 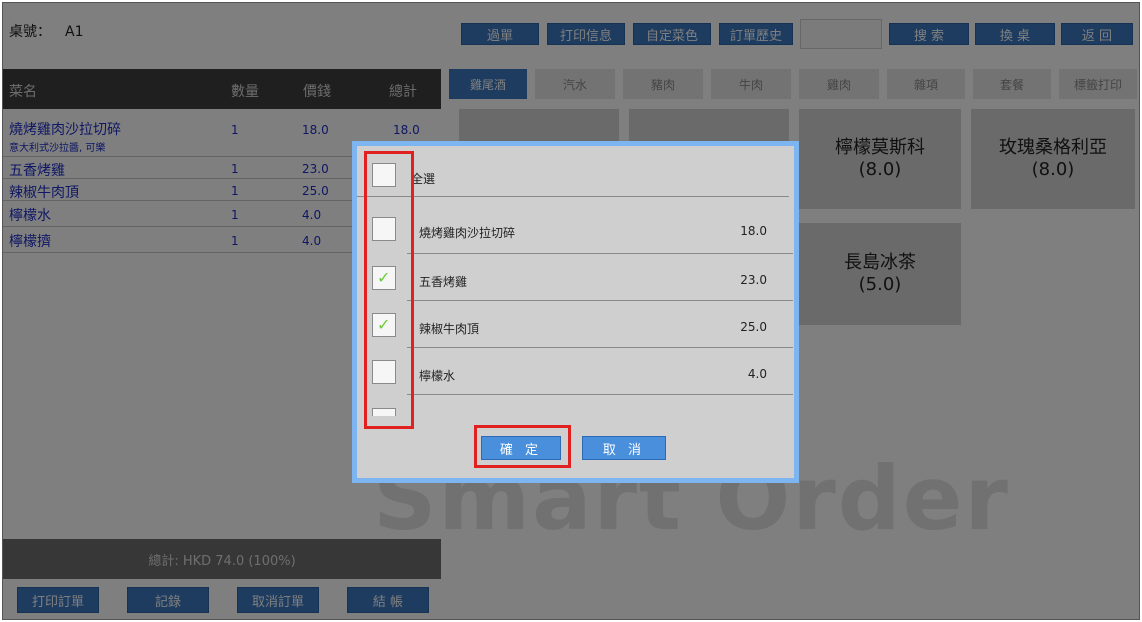 I want to click on cancel-button: 取 消, so click(x=624, y=448).